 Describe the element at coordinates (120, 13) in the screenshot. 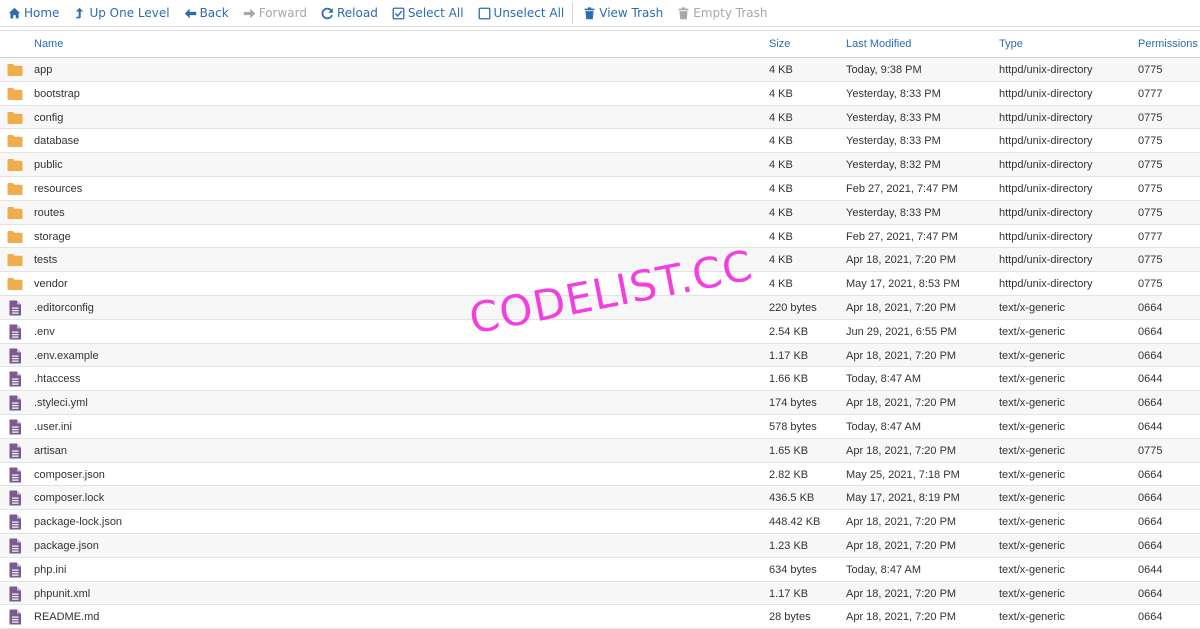

I see `up-one-level-button: Up One Level` at that location.